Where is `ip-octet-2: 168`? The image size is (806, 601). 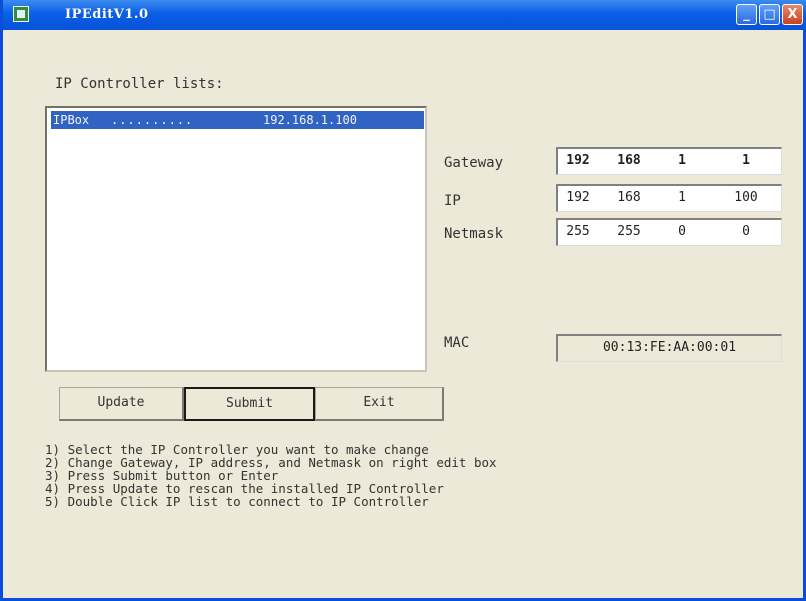 ip-octet-2: 168 is located at coordinates (629, 197).